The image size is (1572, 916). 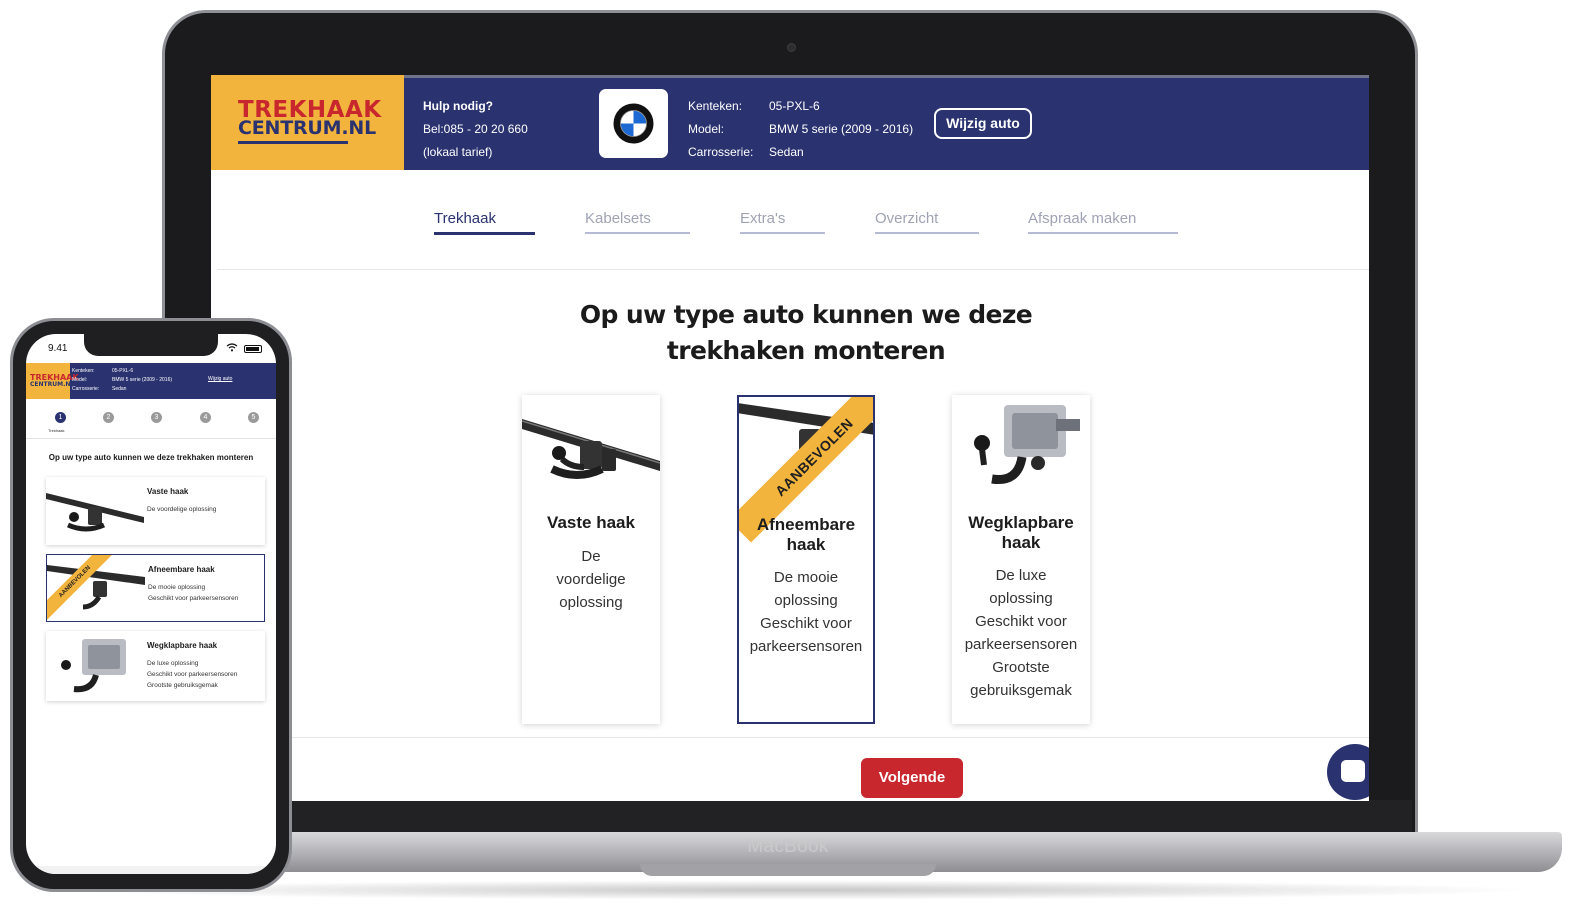 What do you see at coordinates (912, 778) in the screenshot?
I see `next-button: Volgende` at bounding box center [912, 778].